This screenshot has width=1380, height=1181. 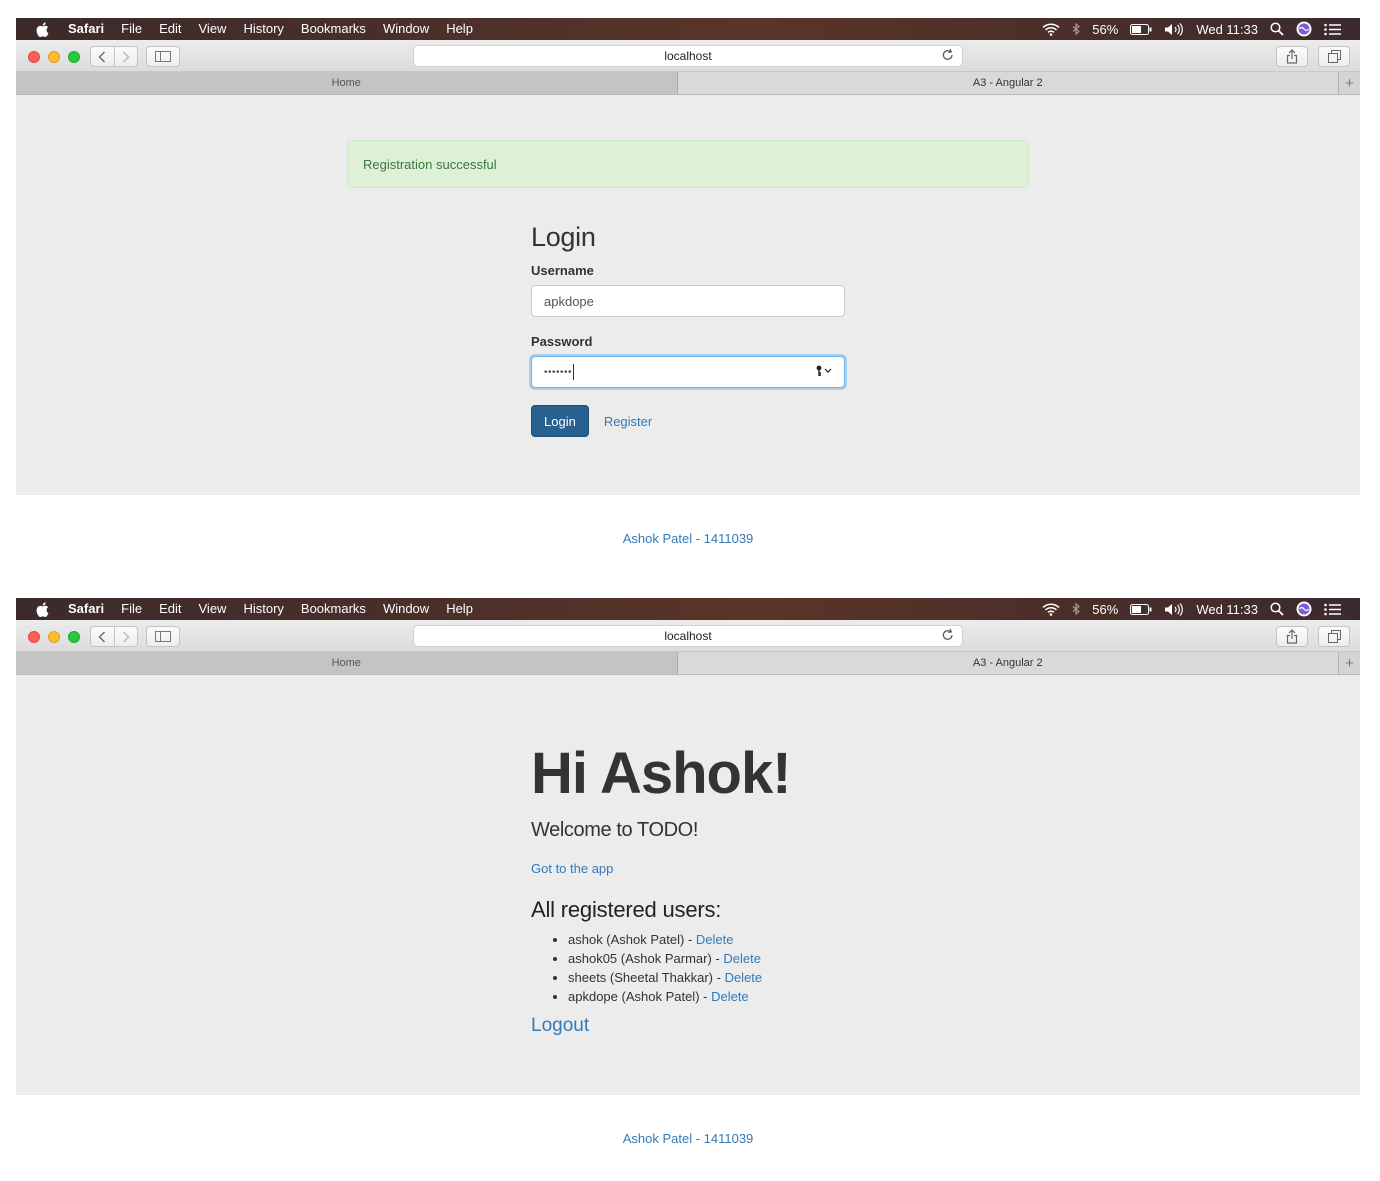 What do you see at coordinates (563, 237) in the screenshot?
I see `login-heading: Login` at bounding box center [563, 237].